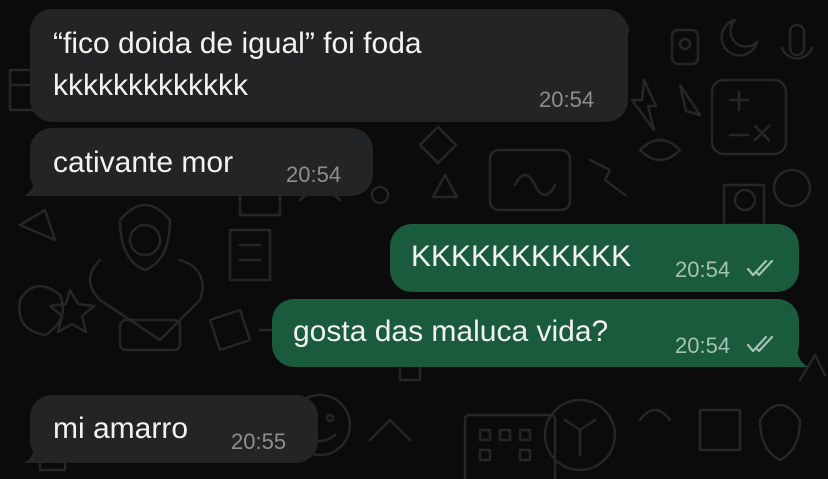  Describe the element at coordinates (451, 331) in the screenshot. I see `message-text: gosta das maluca vida?` at that location.